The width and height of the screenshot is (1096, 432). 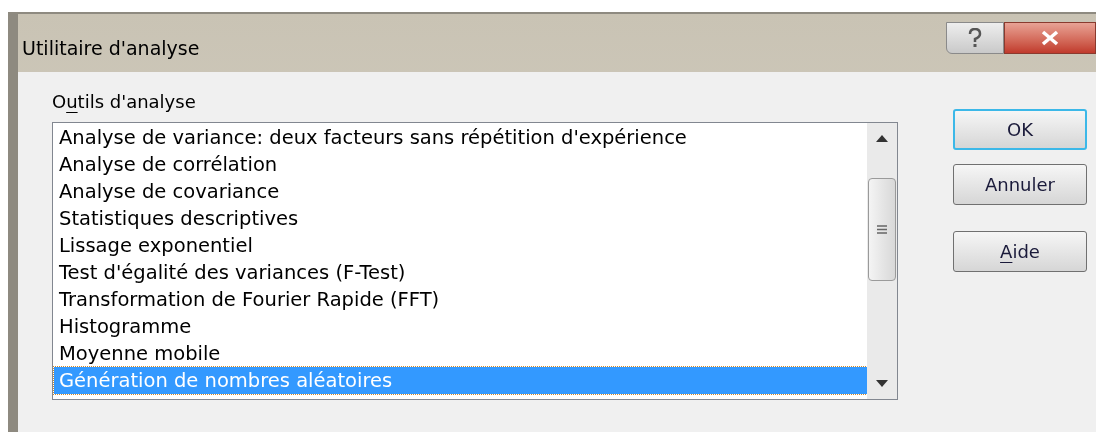 I want to click on window-title: Utilitaire d'analyse, so click(x=111, y=48).